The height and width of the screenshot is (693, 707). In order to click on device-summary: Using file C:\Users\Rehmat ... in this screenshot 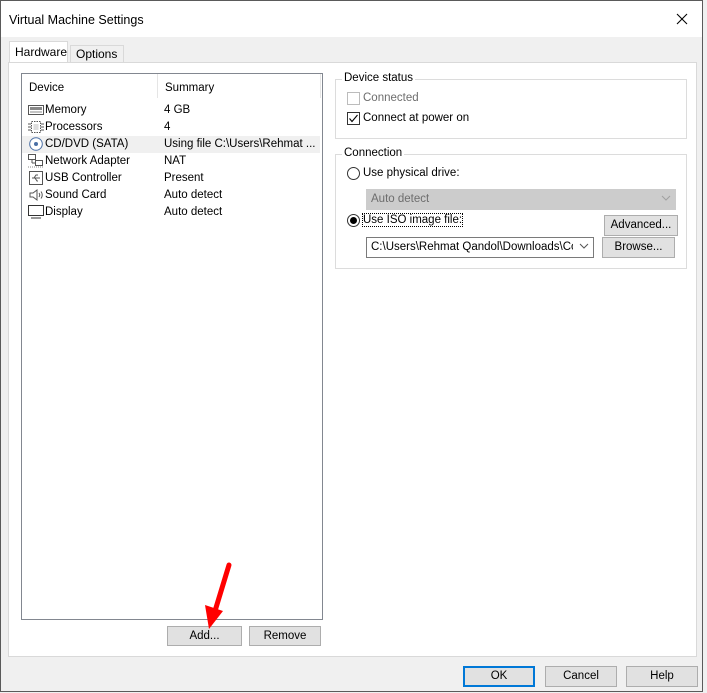, I will do `click(240, 144)`.